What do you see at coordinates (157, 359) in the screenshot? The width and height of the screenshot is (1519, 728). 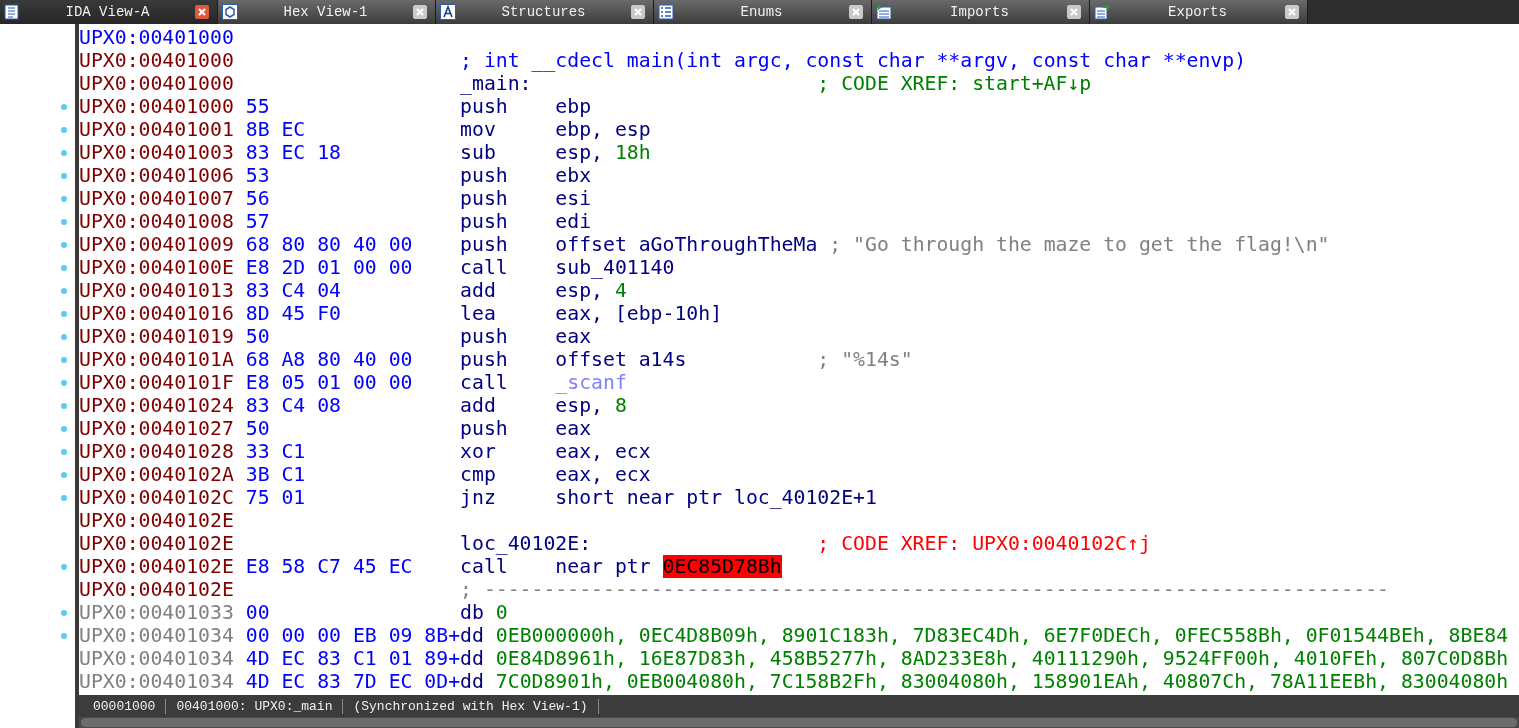 I see `address: UPX0:0040101A` at bounding box center [157, 359].